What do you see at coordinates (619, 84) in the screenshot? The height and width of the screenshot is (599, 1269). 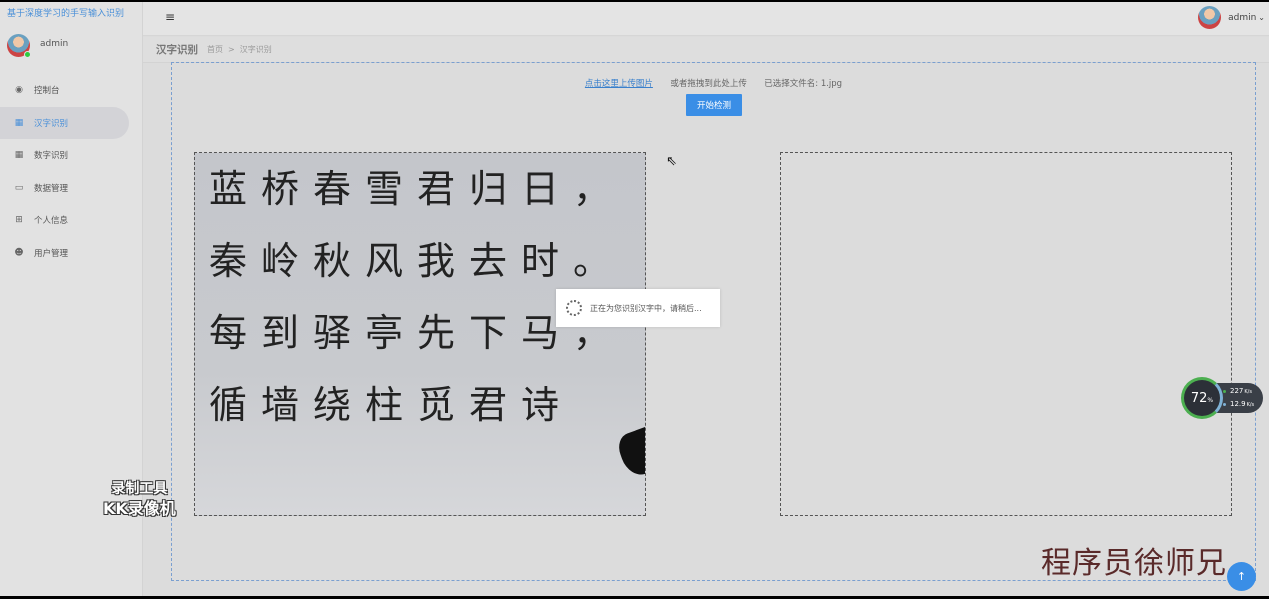 I see `upload-link: 点击这里上传图片` at bounding box center [619, 84].